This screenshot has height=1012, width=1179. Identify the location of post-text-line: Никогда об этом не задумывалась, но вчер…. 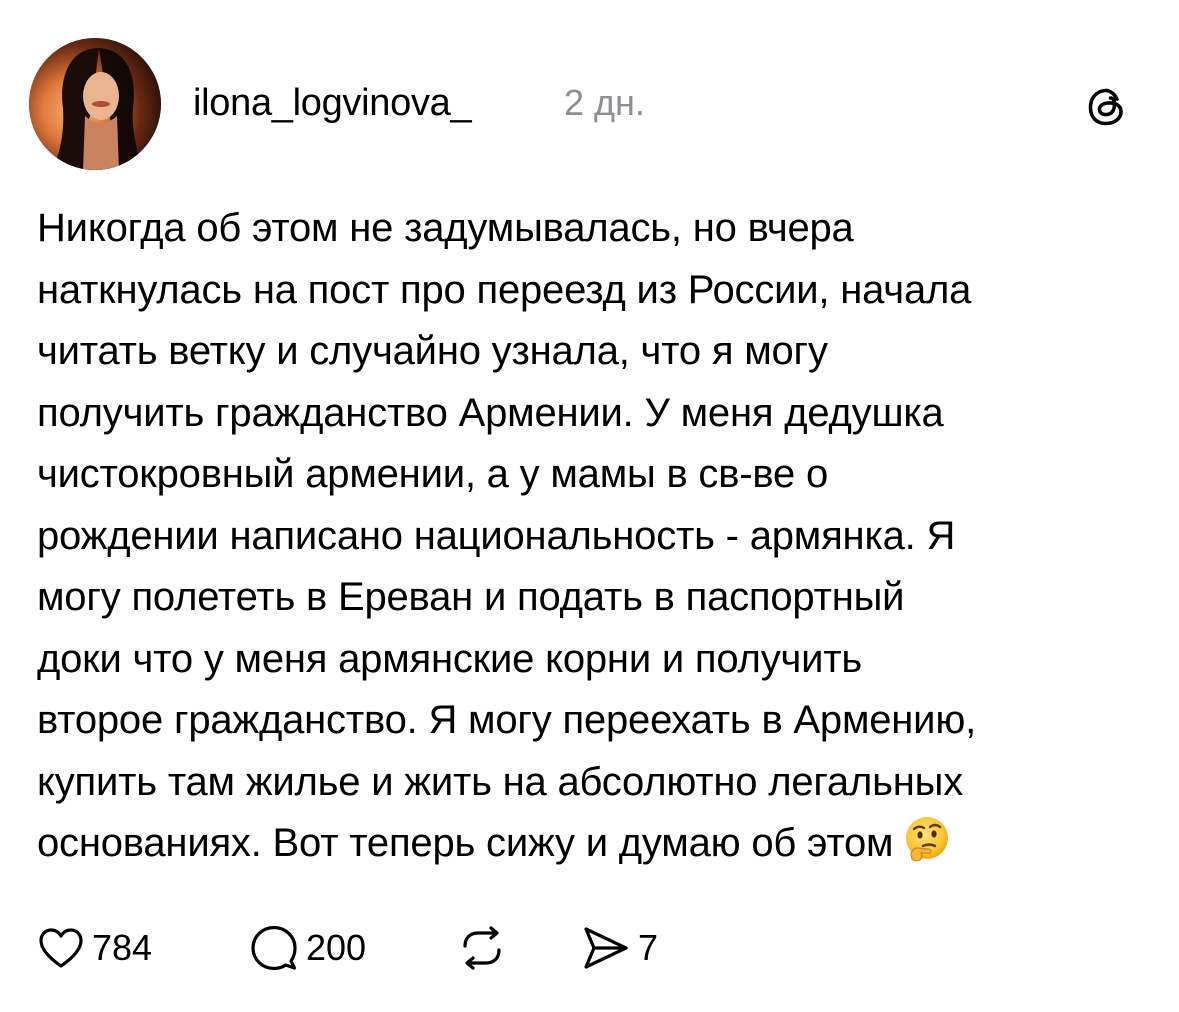
(445, 228).